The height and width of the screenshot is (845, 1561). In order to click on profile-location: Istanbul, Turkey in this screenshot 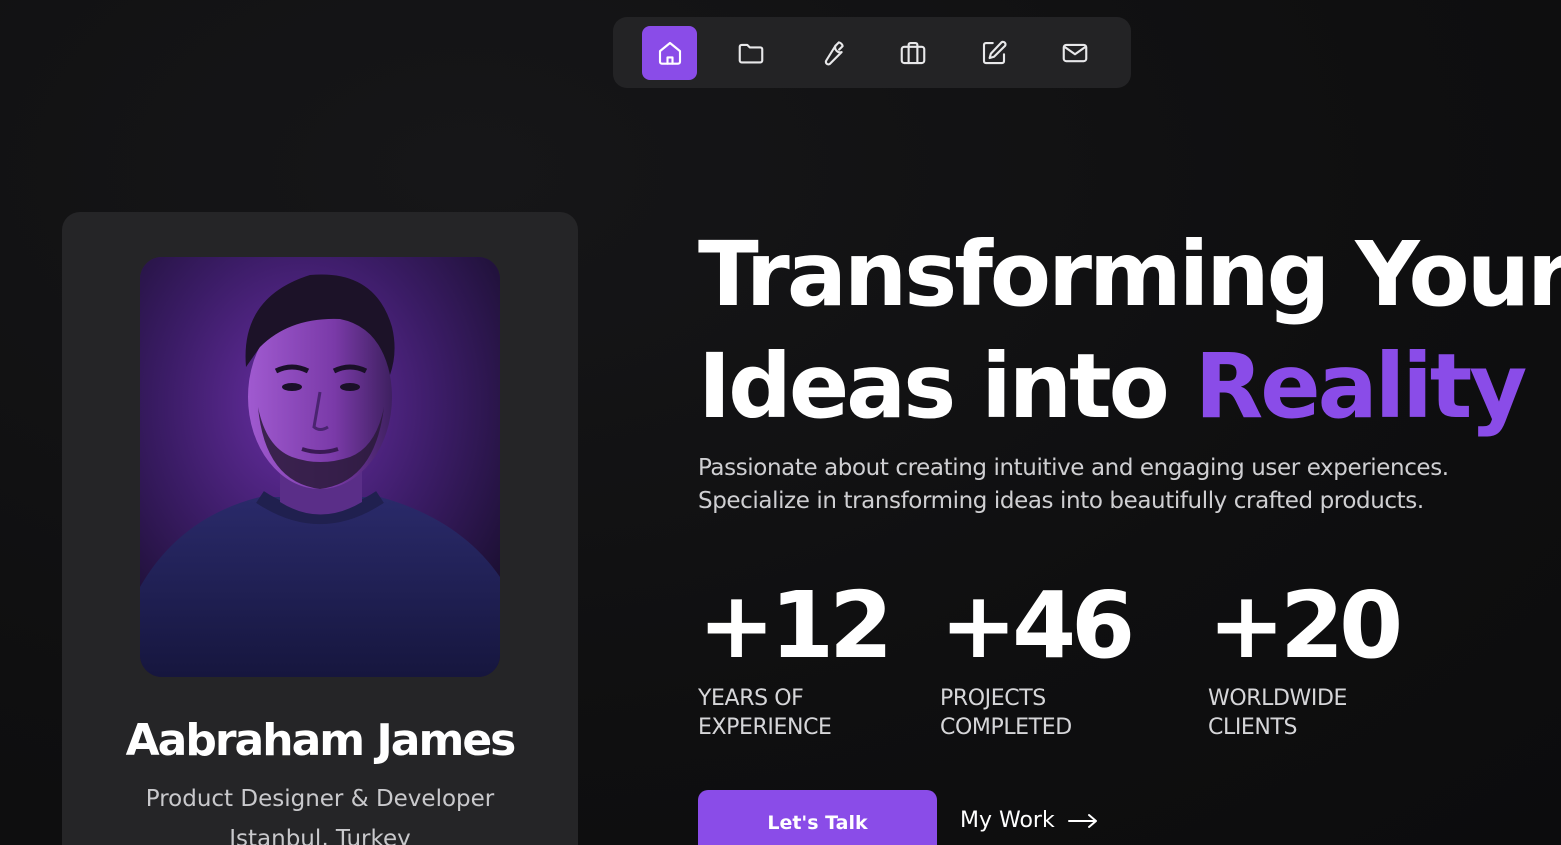, I will do `click(320, 835)`.